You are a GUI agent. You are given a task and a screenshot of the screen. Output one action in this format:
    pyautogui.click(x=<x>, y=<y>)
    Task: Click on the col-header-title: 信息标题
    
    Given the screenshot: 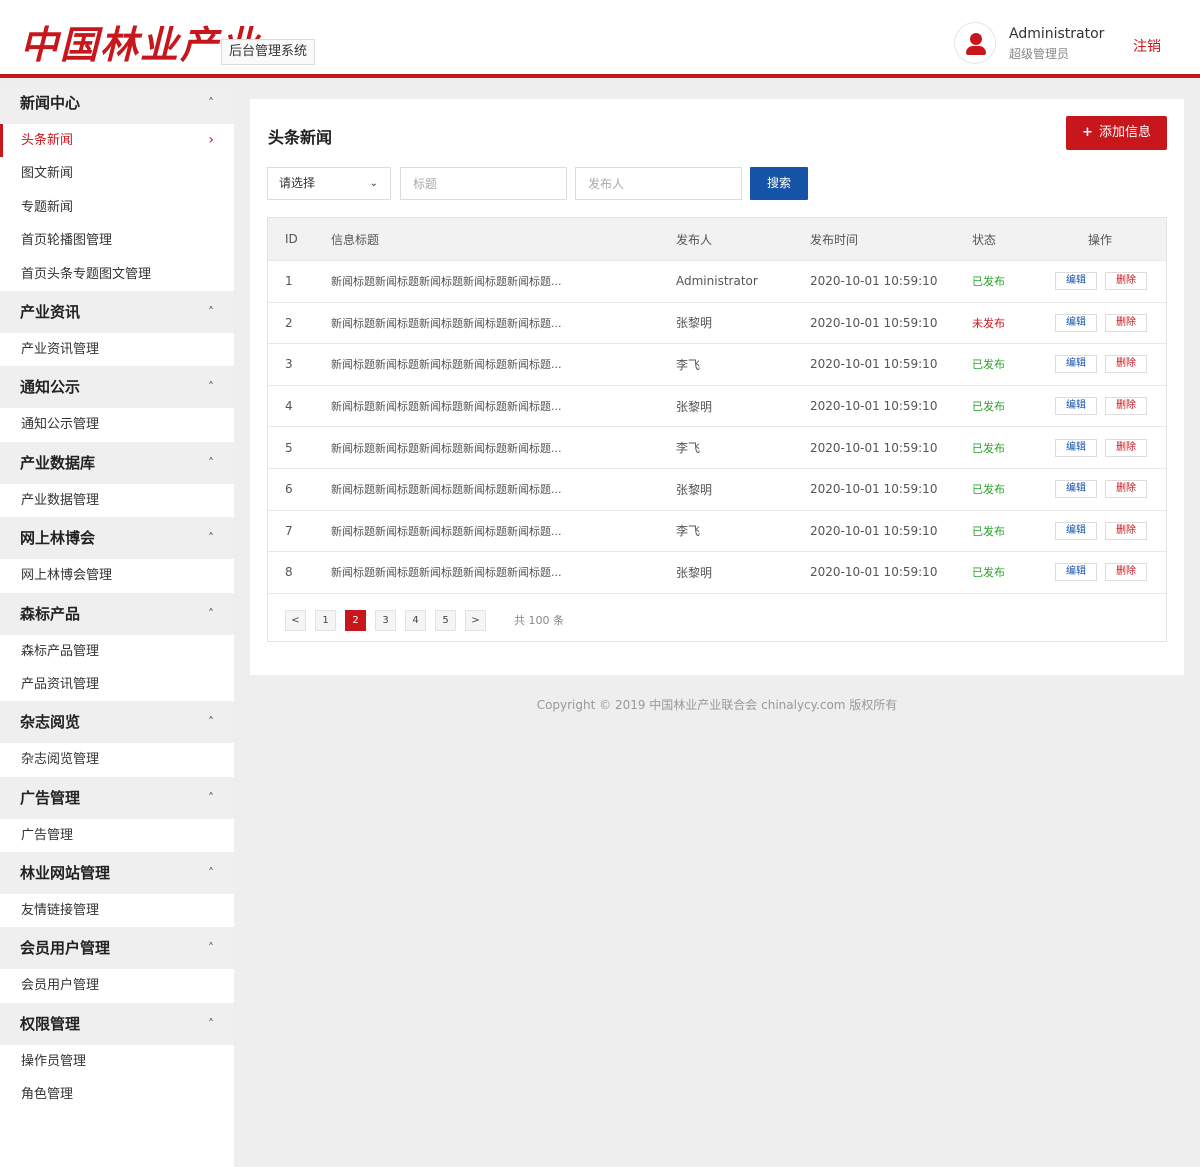 What is the action you would take?
    pyautogui.click(x=355, y=239)
    